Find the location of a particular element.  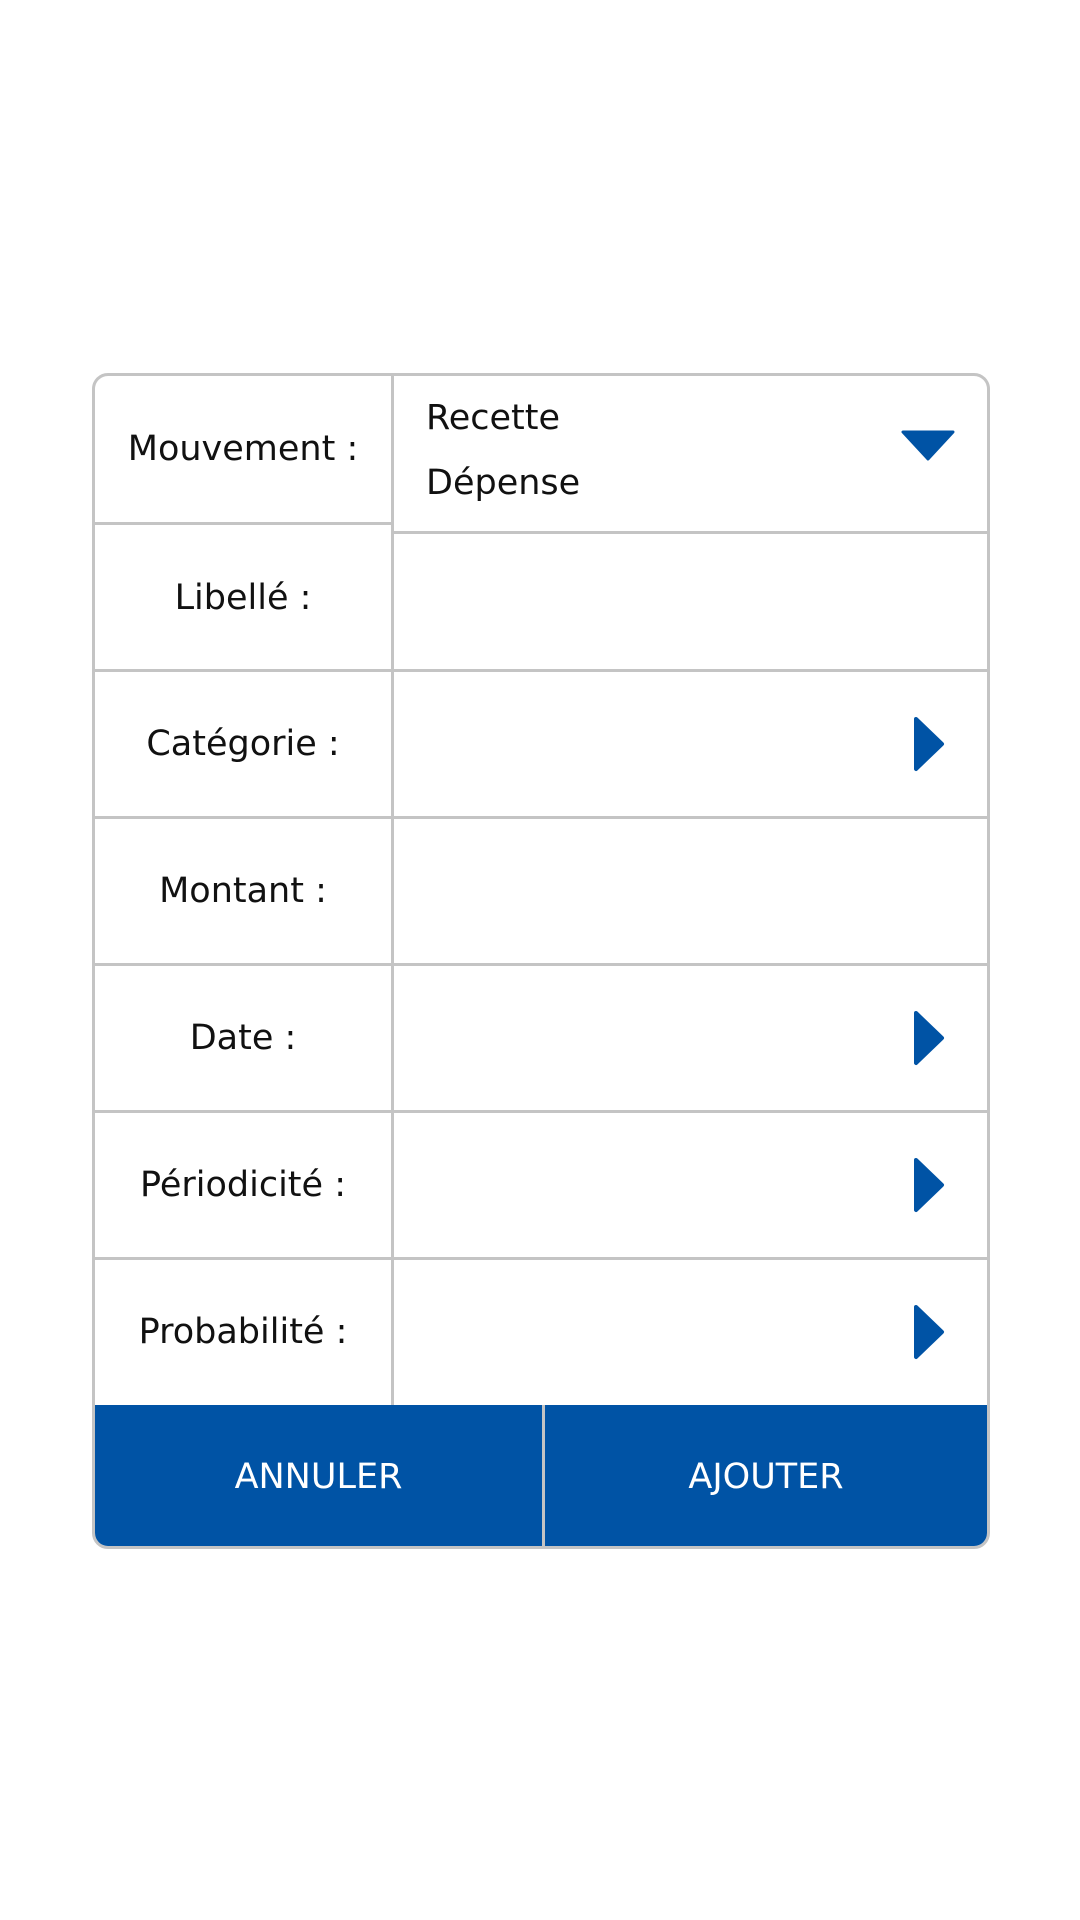

option-recette: Recette is located at coordinates (503, 418).